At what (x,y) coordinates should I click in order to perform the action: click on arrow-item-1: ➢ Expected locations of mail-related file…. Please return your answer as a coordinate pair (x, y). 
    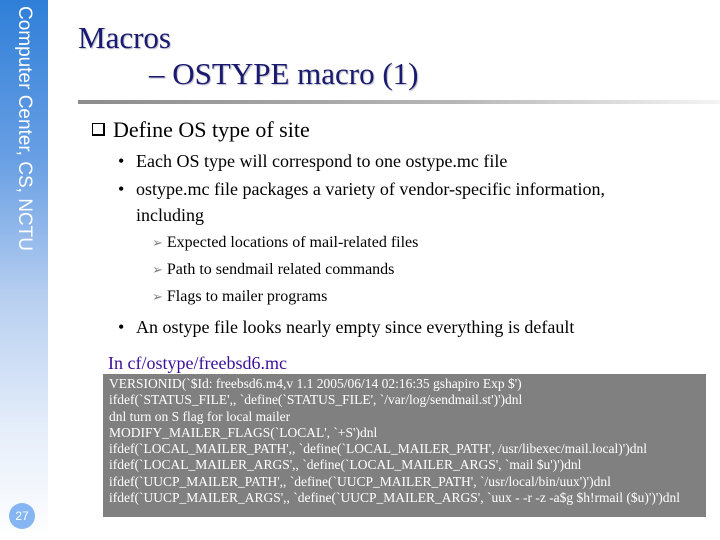
    Looking at the image, I should click on (285, 242).